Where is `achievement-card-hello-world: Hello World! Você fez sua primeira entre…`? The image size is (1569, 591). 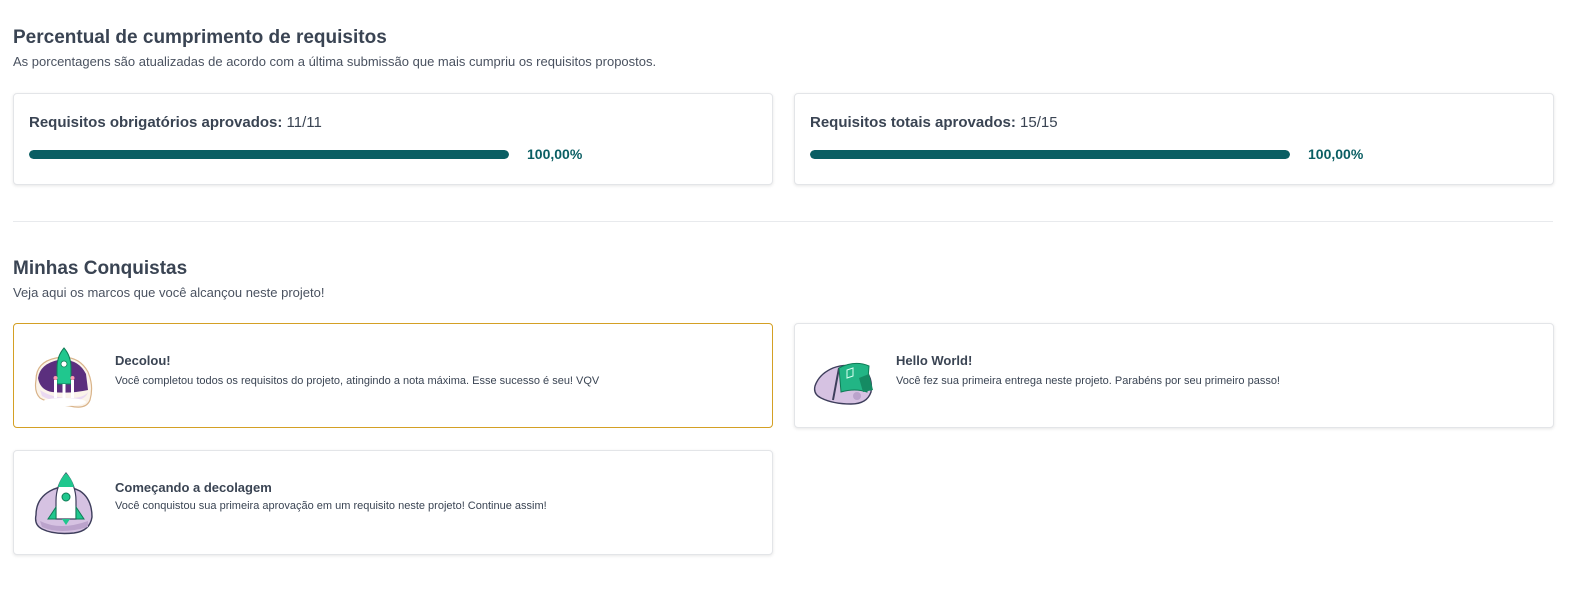
achievement-card-hello-world: Hello World! Você fez sua primeira entre… is located at coordinates (1174, 375).